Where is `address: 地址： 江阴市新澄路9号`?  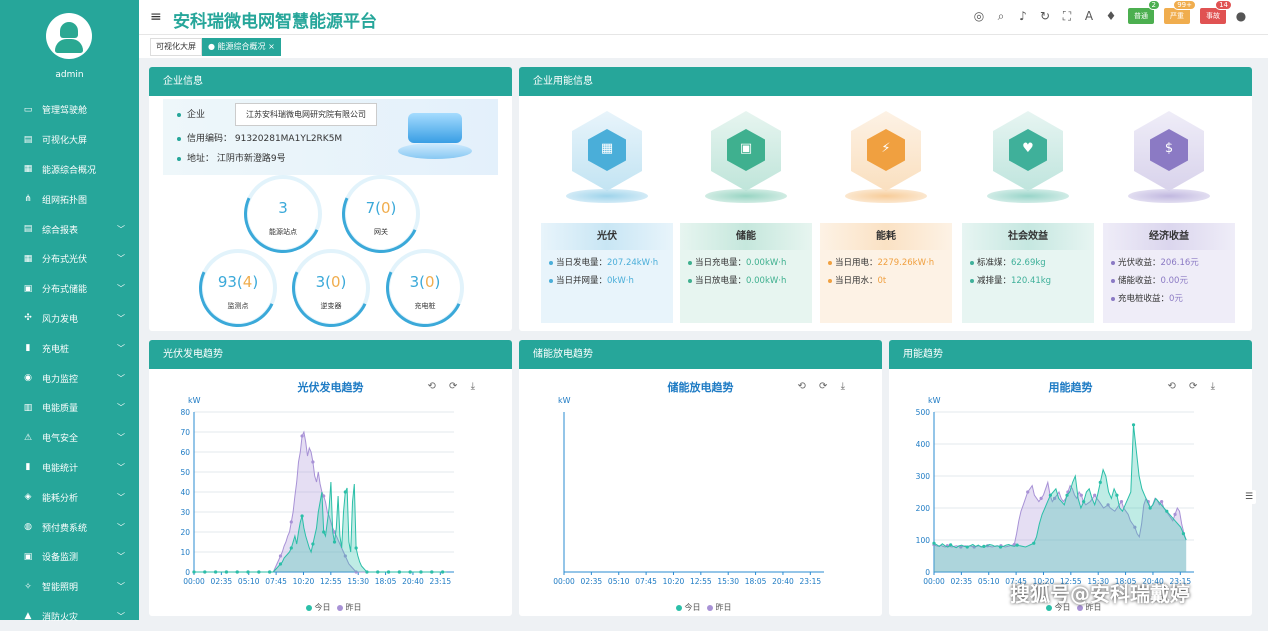
address: 地址： 江阴市新澄路9号 is located at coordinates (236, 159).